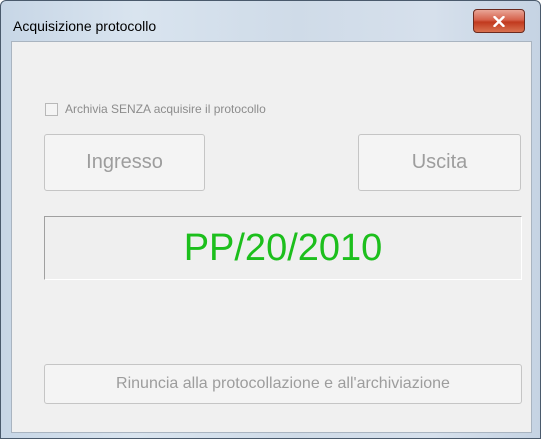  Describe the element at coordinates (85, 26) in the screenshot. I see `window-title: Acquisizione protocollo` at that location.